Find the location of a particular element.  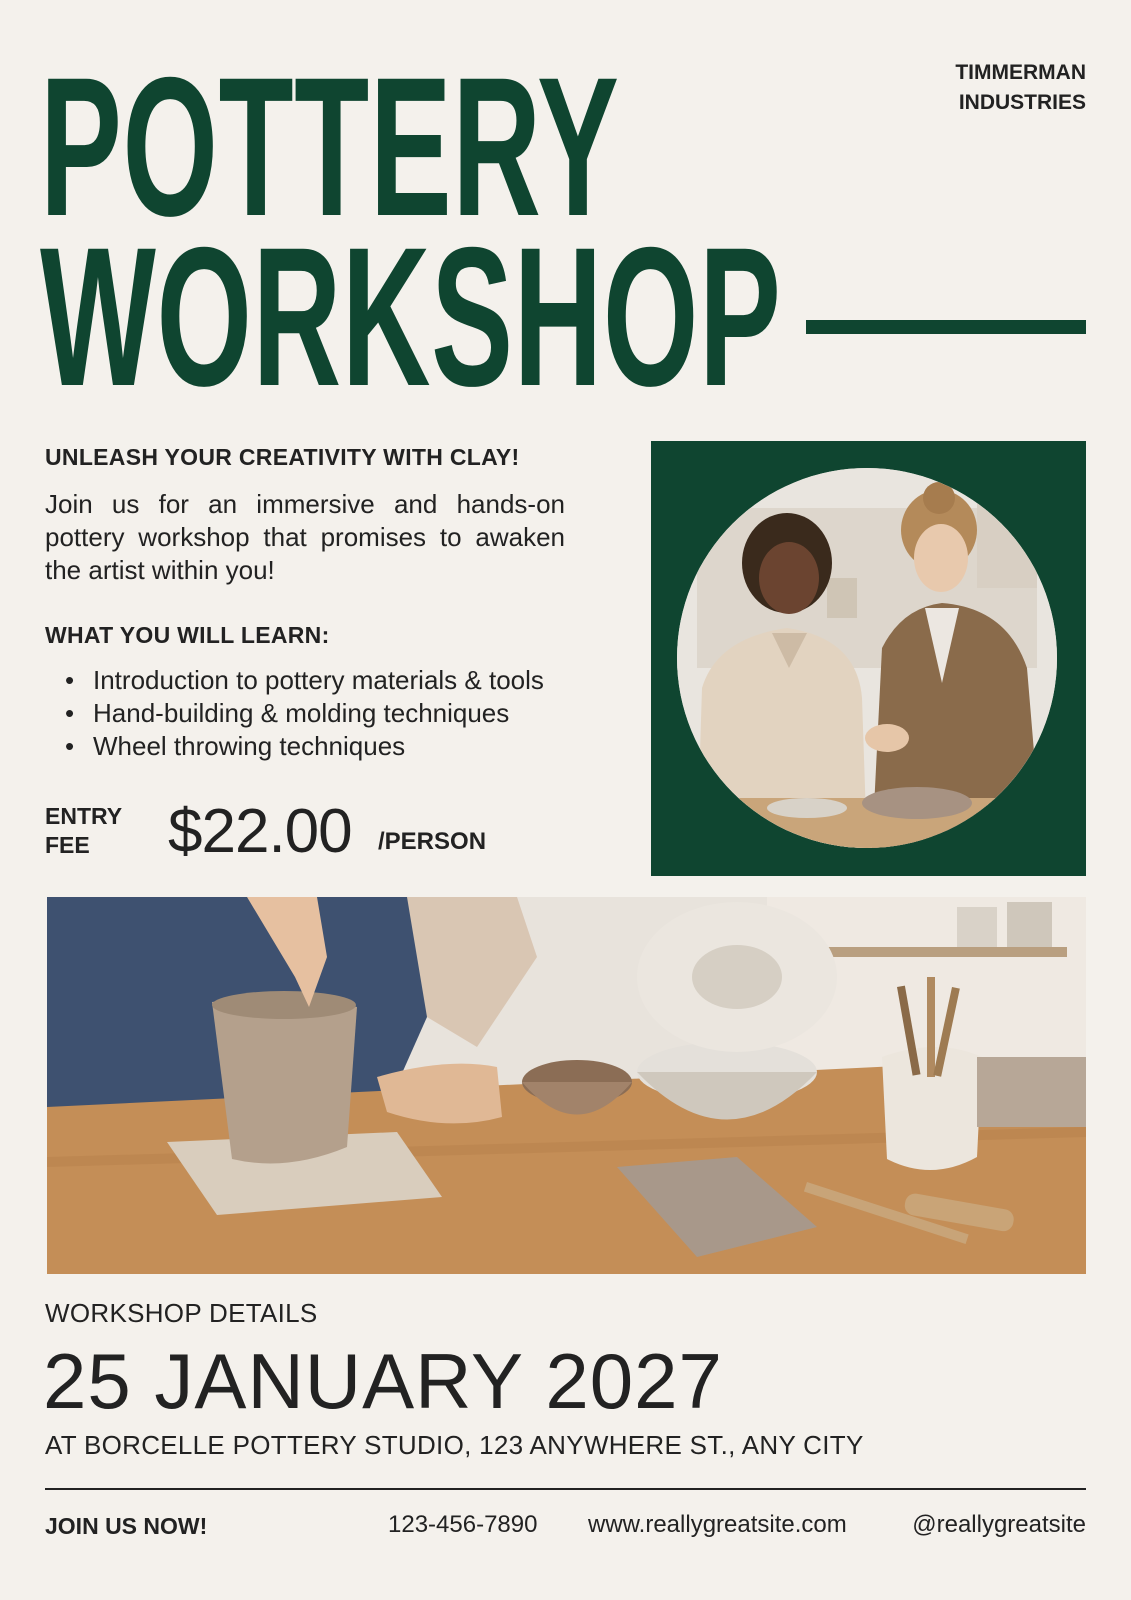

entry-fee-label-line2: FEE is located at coordinates (67, 845).